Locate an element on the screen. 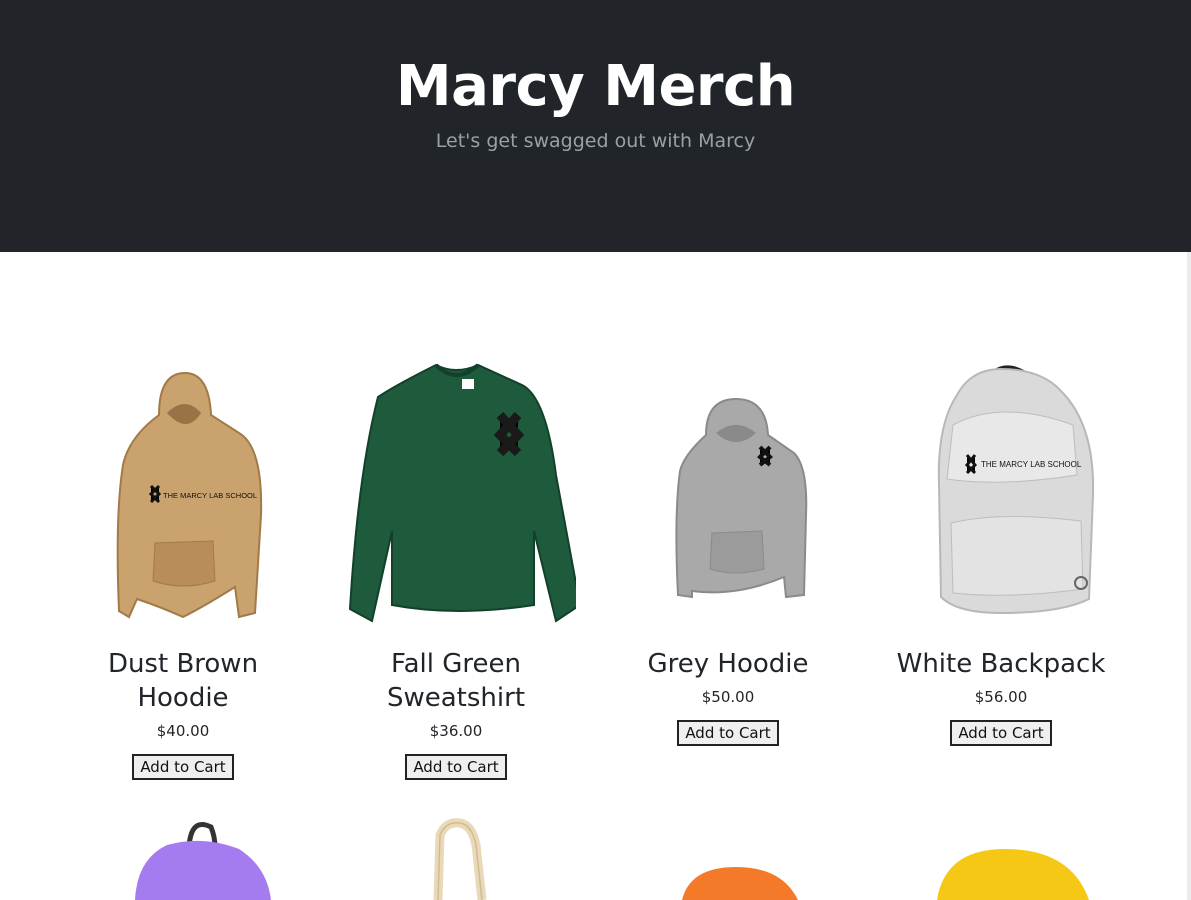  backpack-icon is located at coordinates (203, 861).